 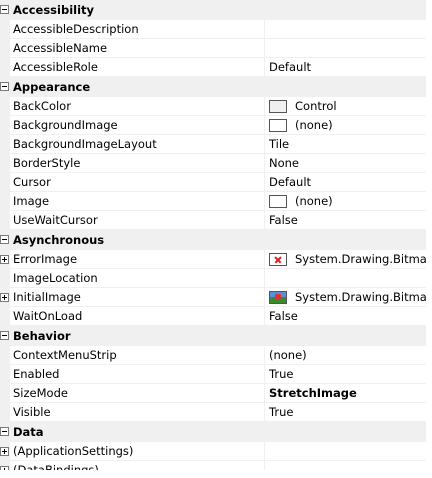 What do you see at coordinates (137, 355) in the screenshot?
I see `property-name: ContextMenuStrip` at bounding box center [137, 355].